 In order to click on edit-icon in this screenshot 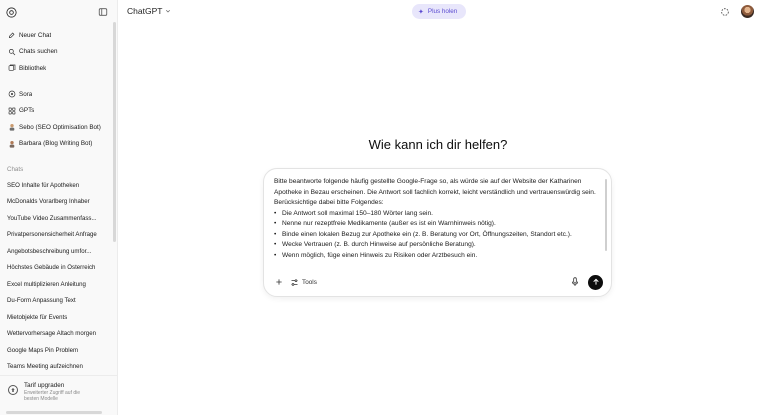, I will do `click(11, 35)`.